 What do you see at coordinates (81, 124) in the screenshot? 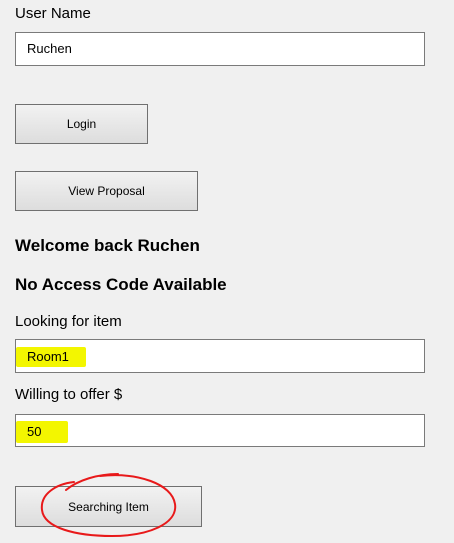
I see `login-button: Login` at bounding box center [81, 124].